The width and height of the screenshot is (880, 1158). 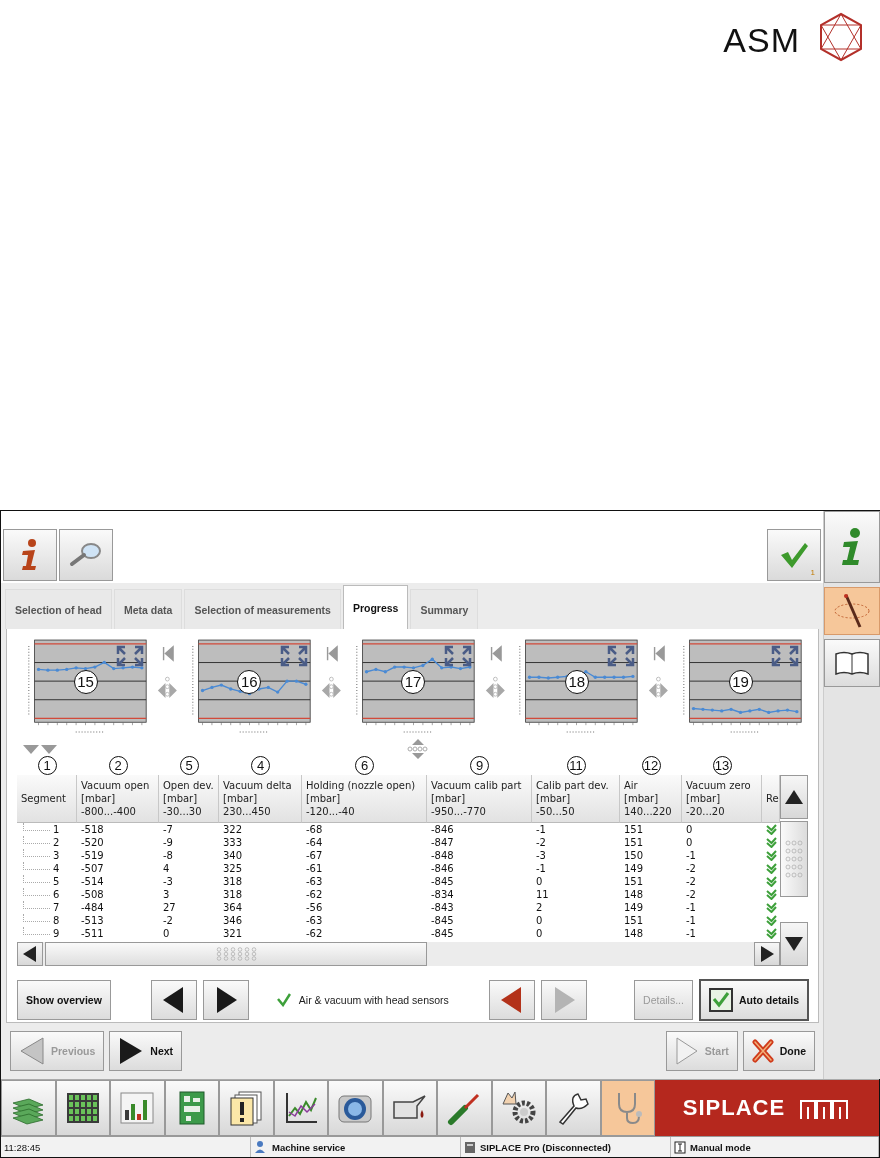 What do you see at coordinates (47, 799) in the screenshot?
I see `column-header: Segment` at bounding box center [47, 799].